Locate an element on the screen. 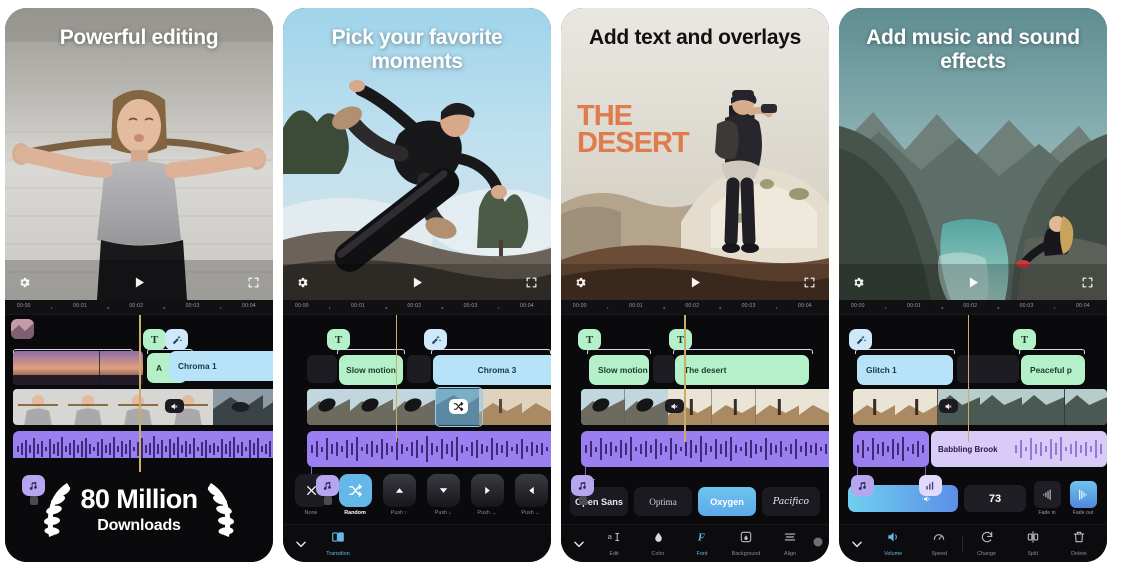  font-picker: Open Sans Optima Oxygen Pacifico is located at coordinates (695, 501).